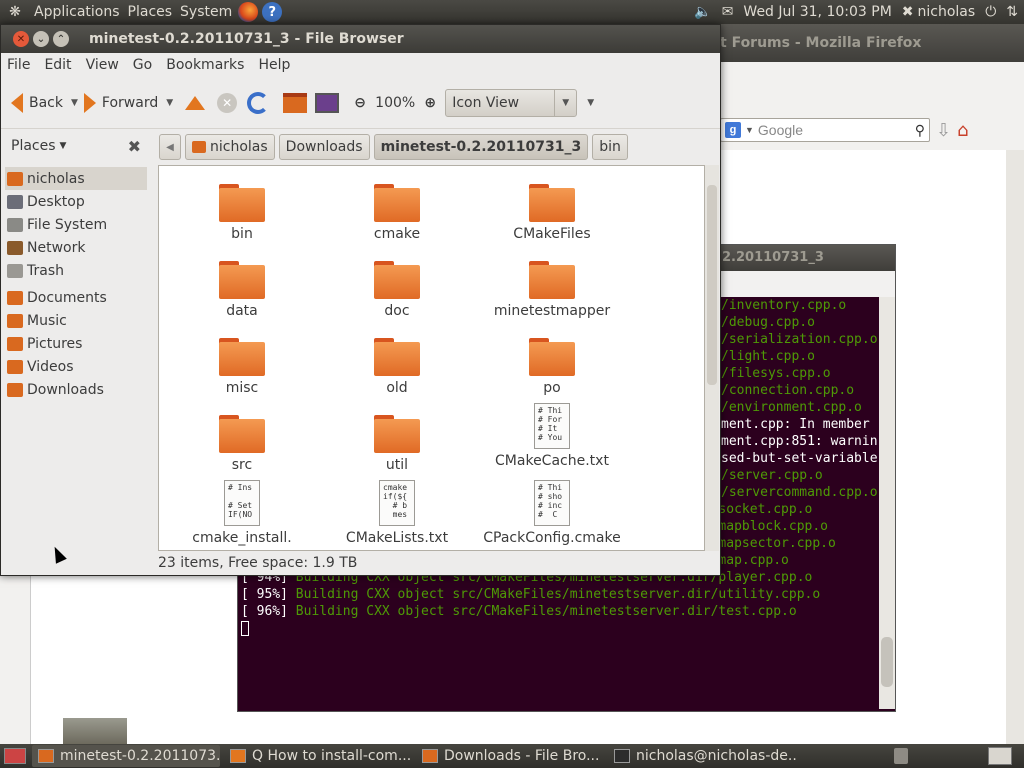 This screenshot has width=1024, height=768. What do you see at coordinates (242, 358) in the screenshot?
I see `folder-item: misc` at bounding box center [242, 358].